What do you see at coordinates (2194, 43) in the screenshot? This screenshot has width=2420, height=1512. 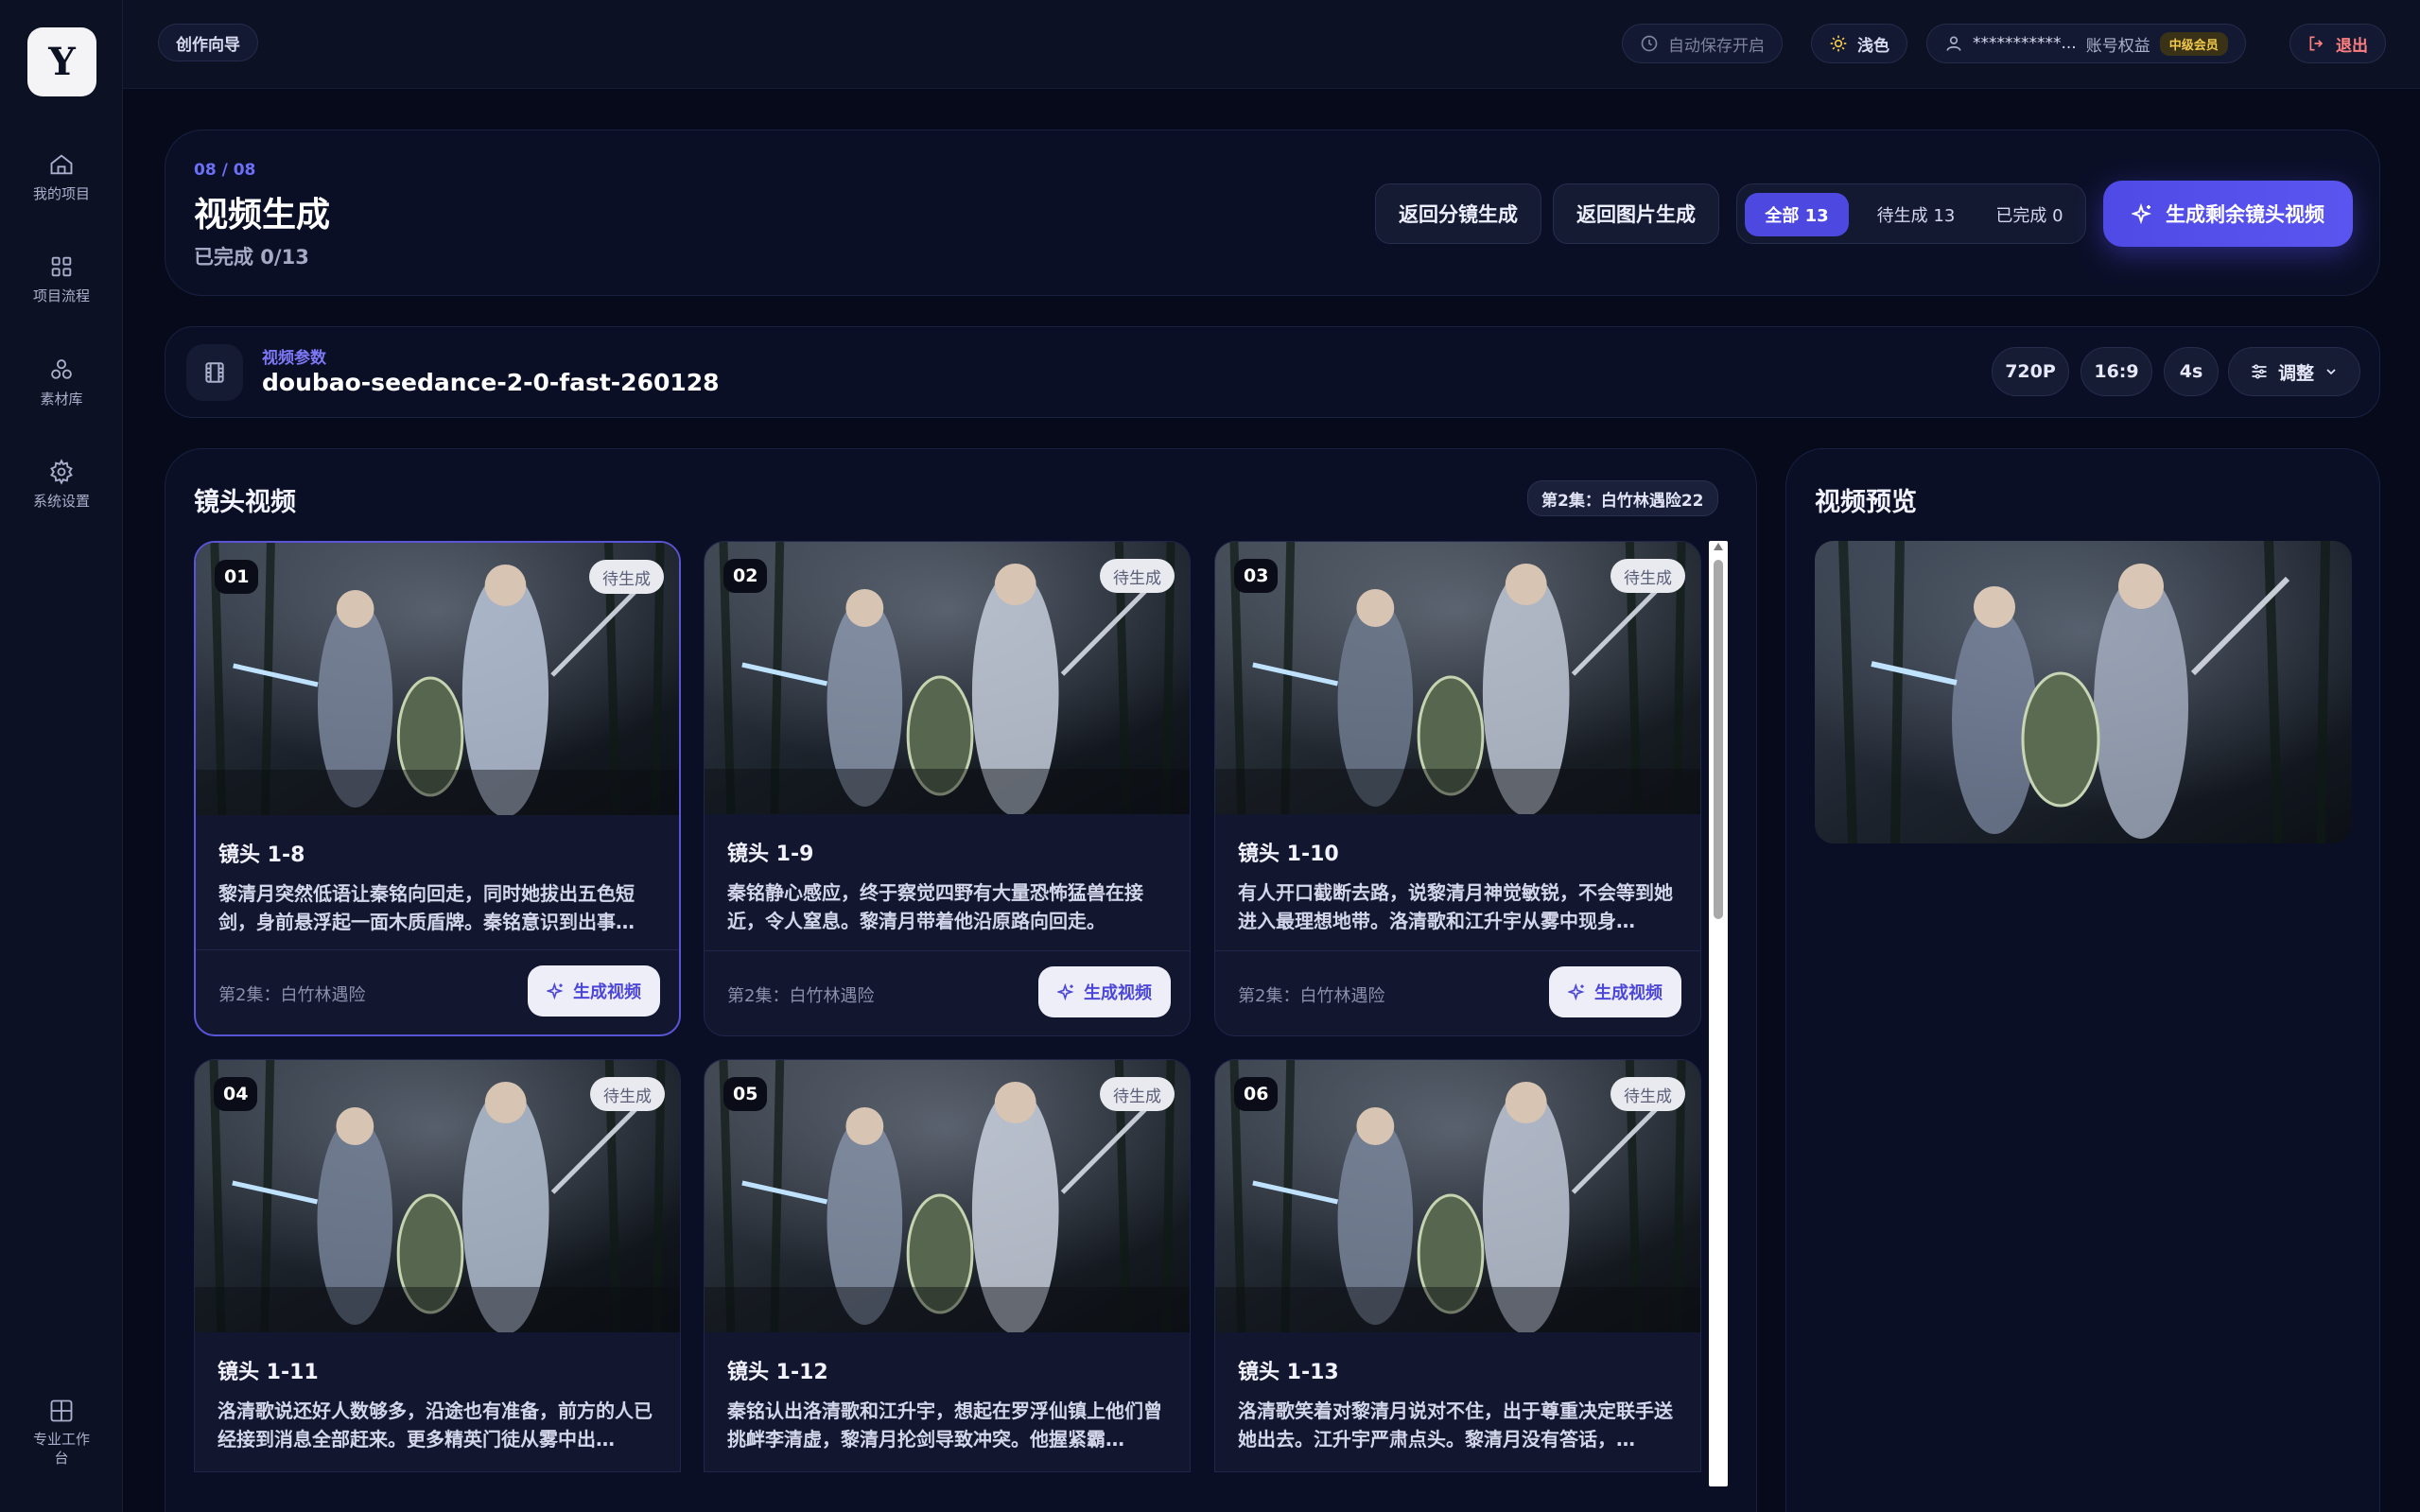 I see `member-badge: 中级会员` at bounding box center [2194, 43].